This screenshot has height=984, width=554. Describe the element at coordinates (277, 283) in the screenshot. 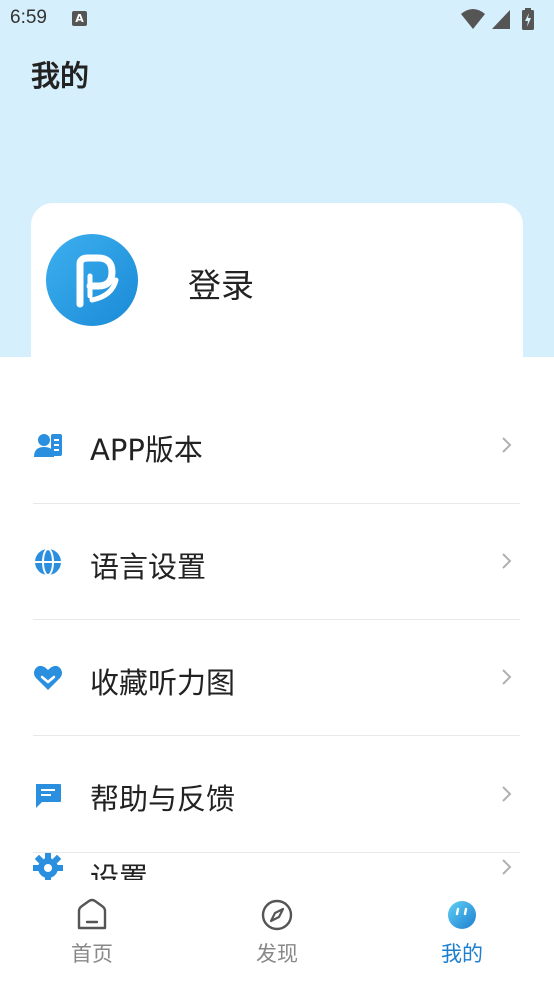

I see `profile-card: 登录` at that location.